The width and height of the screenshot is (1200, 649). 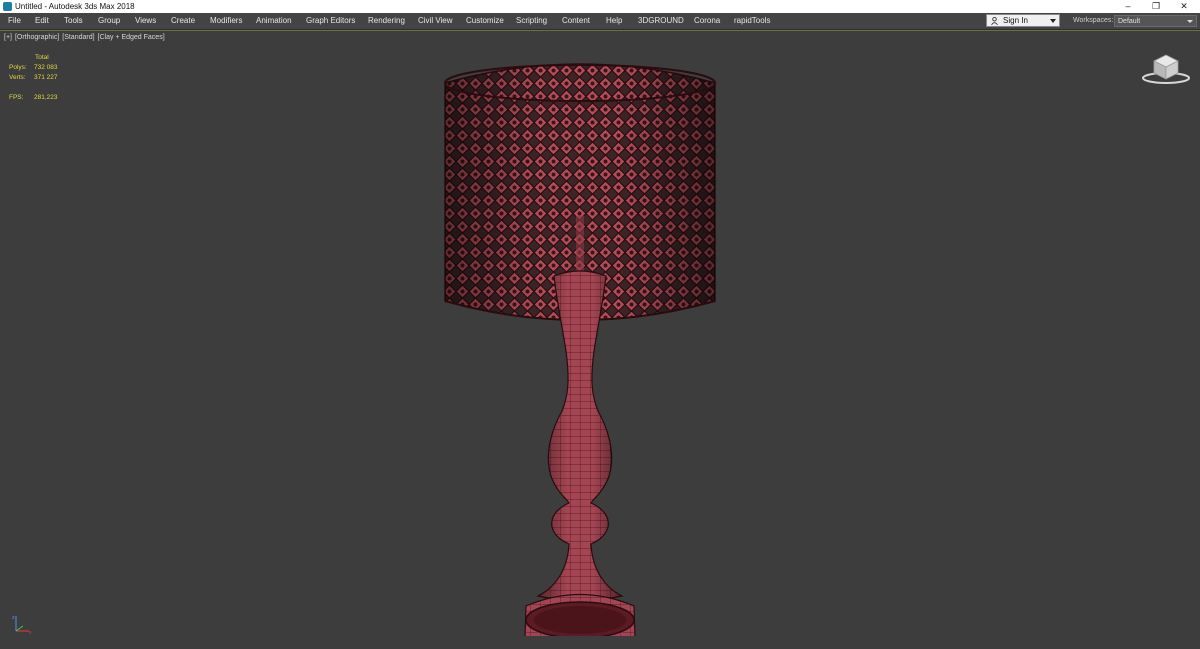 What do you see at coordinates (75, 6) in the screenshot?
I see `window-title: Untitled - Autodesk 3ds Max 2018` at bounding box center [75, 6].